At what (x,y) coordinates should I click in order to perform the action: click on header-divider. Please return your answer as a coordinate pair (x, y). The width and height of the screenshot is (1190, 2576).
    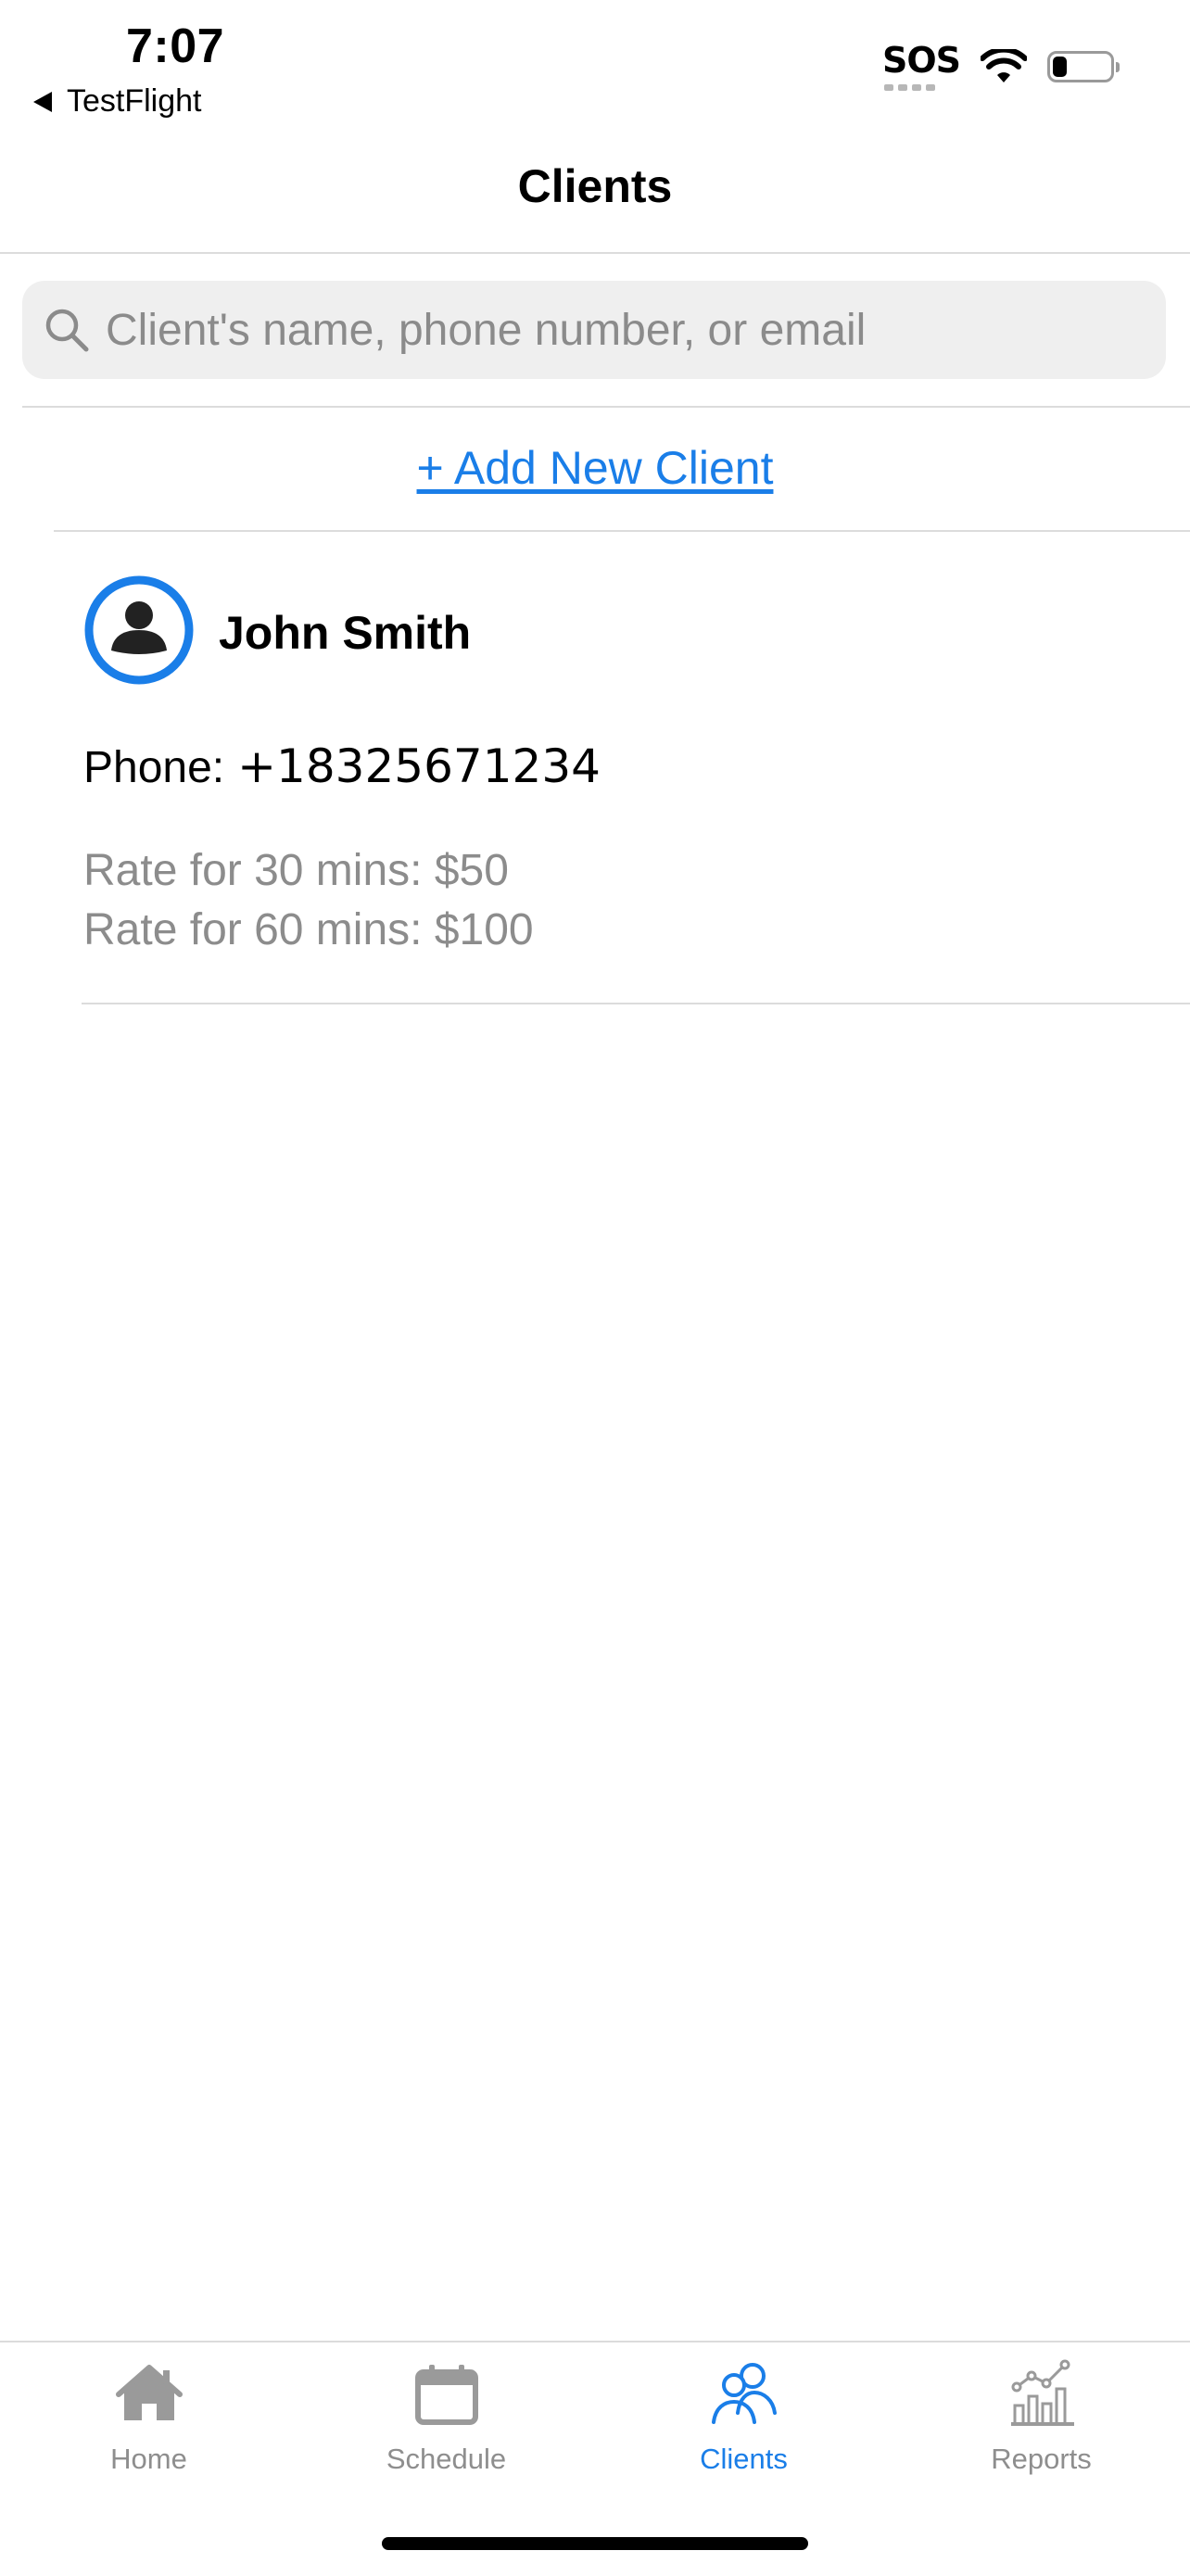
    Looking at the image, I should click on (595, 253).